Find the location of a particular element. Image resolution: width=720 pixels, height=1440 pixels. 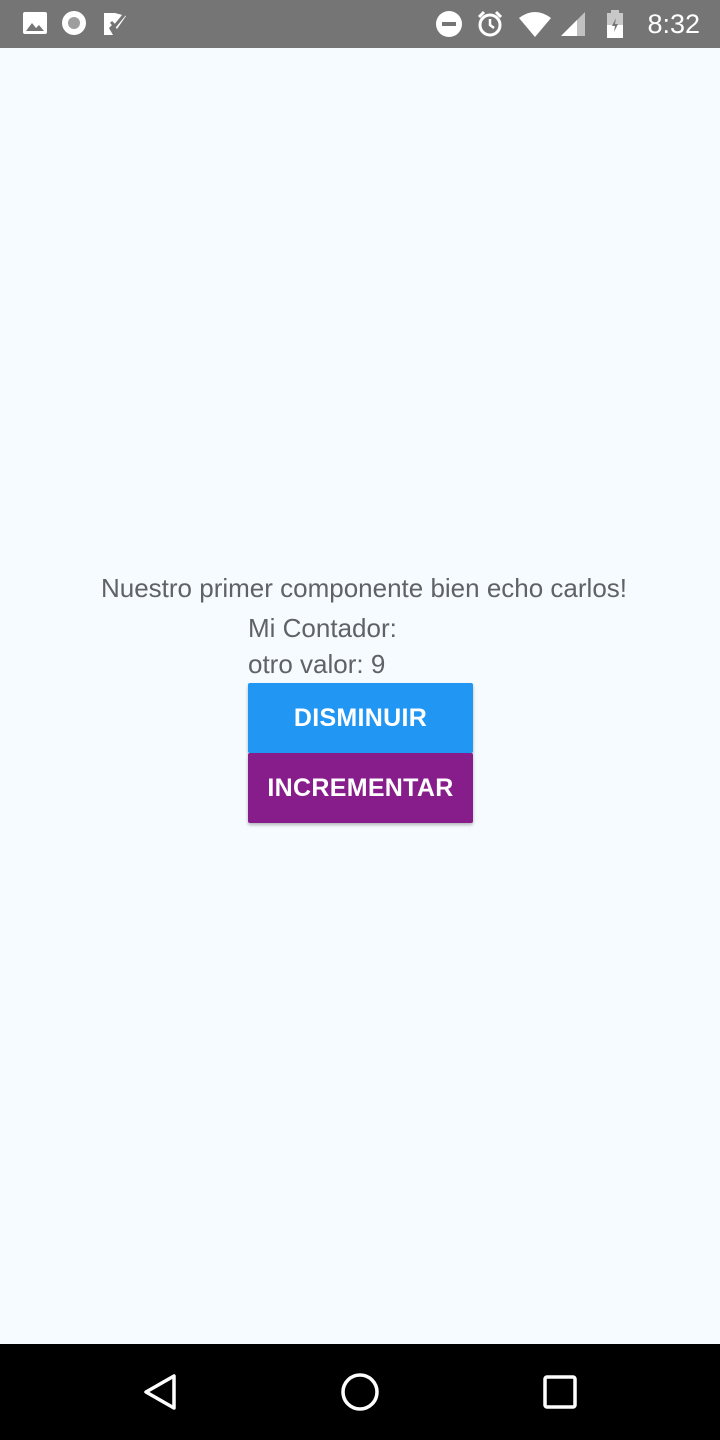

back-icon is located at coordinates (160, 1392).